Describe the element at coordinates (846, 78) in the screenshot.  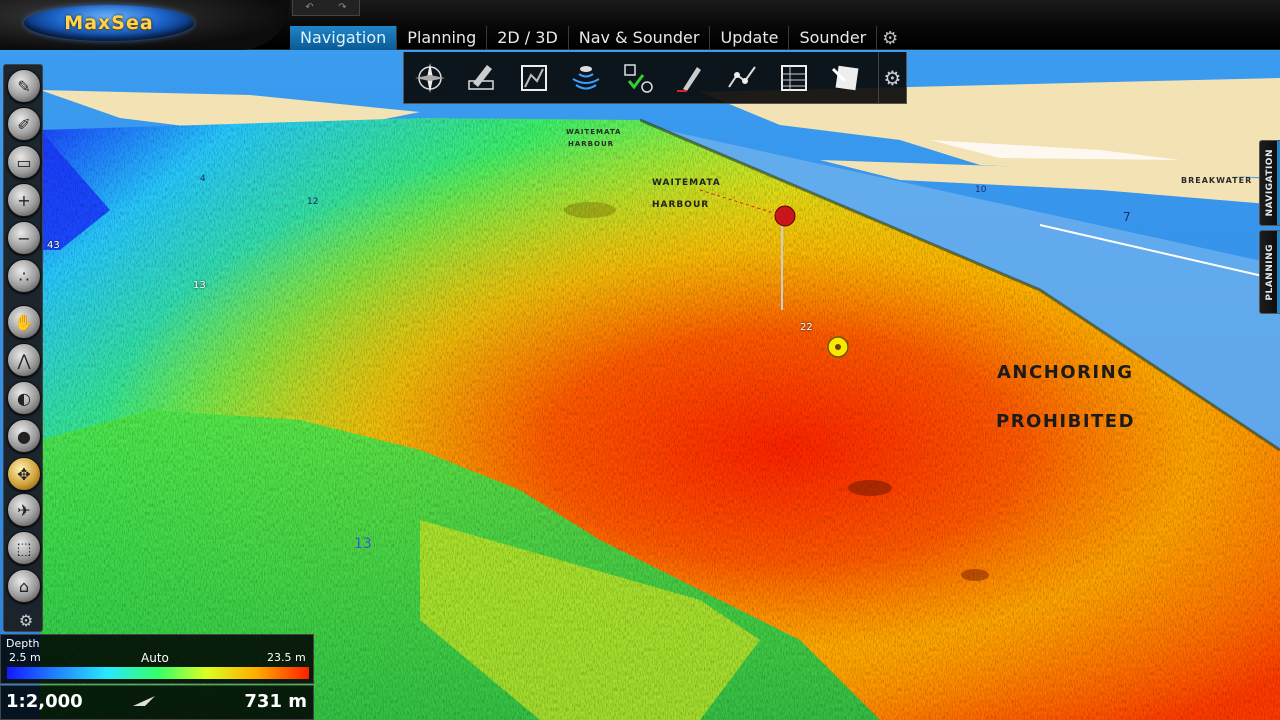
I see `note-icon` at that location.